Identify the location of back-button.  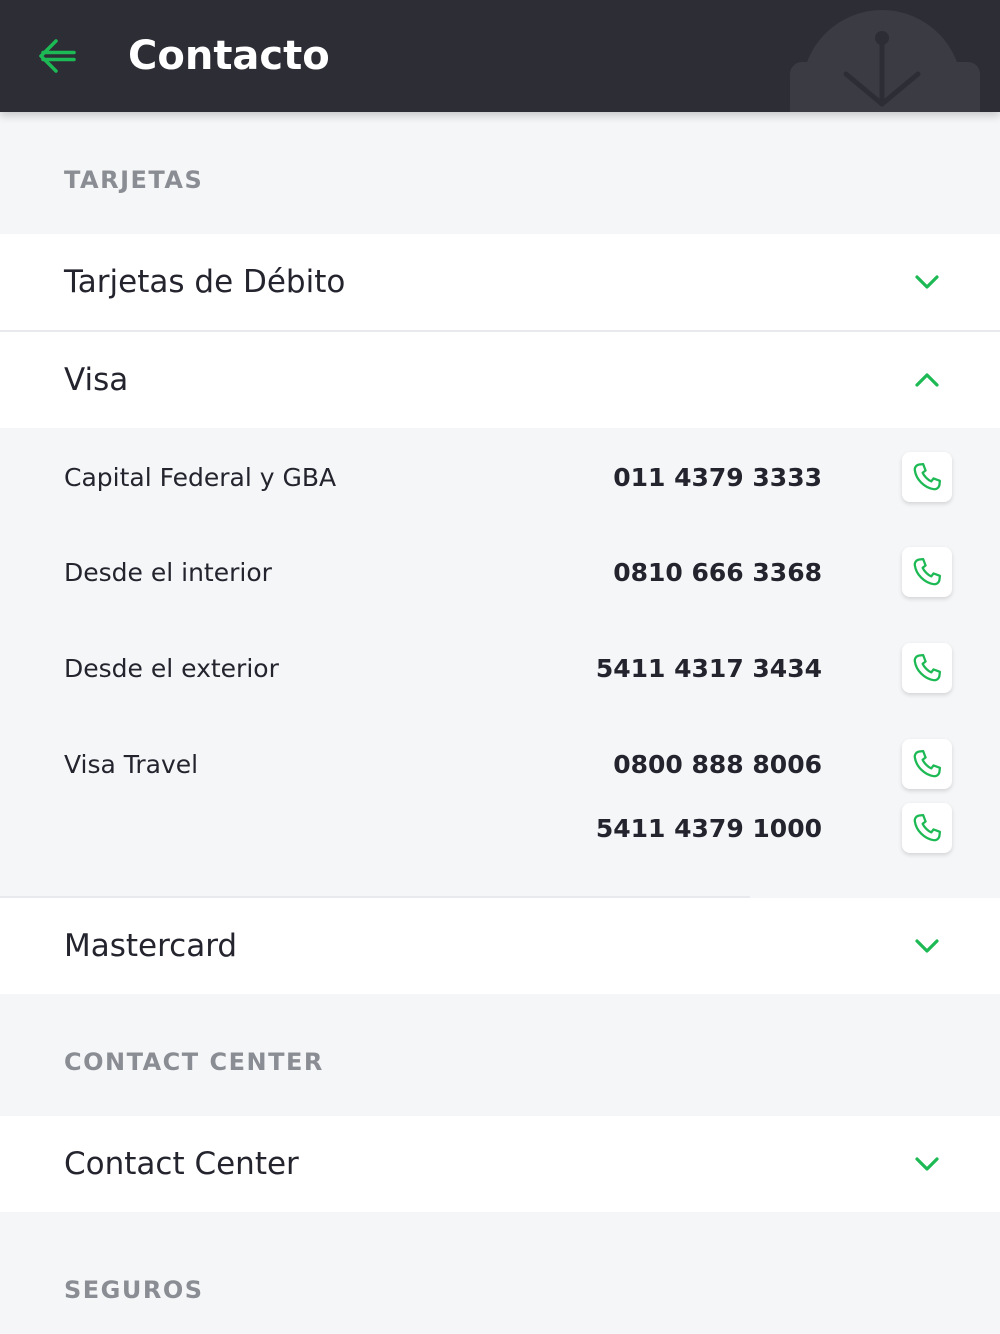
(58, 56).